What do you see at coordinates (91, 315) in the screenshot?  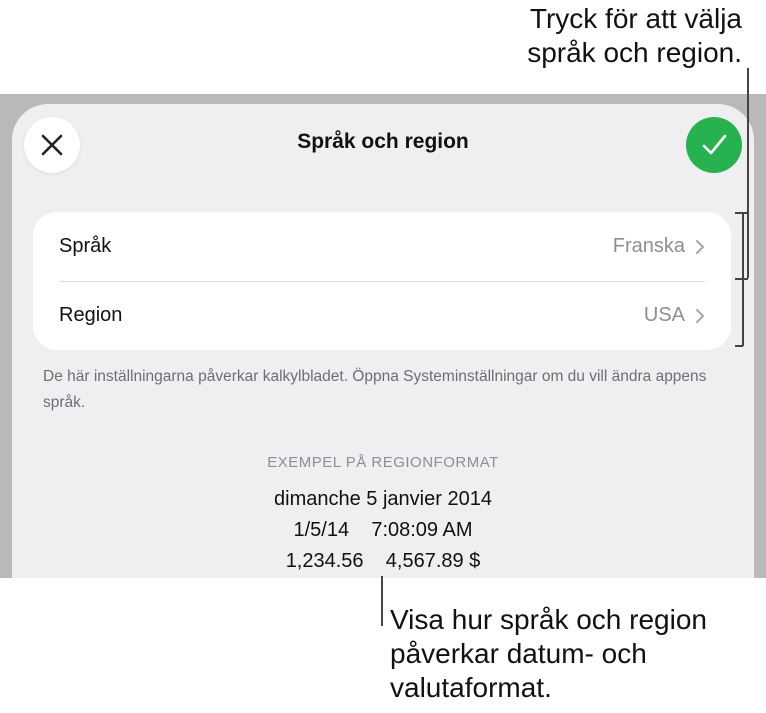 I see `region-label: Region` at bounding box center [91, 315].